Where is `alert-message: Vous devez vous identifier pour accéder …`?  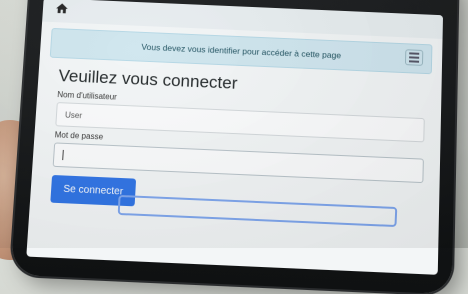 alert-message: Vous devez vous identifier pour accéder … is located at coordinates (241, 51).